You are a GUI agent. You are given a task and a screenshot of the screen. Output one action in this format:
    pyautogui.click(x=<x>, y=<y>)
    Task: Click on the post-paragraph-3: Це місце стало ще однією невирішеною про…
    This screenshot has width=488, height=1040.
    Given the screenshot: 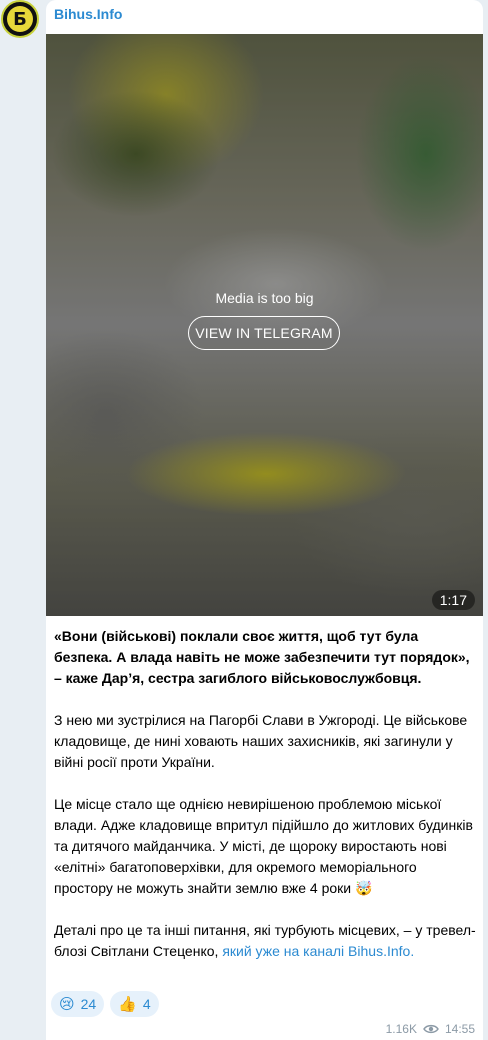 What is the action you would take?
    pyautogui.click(x=263, y=846)
    